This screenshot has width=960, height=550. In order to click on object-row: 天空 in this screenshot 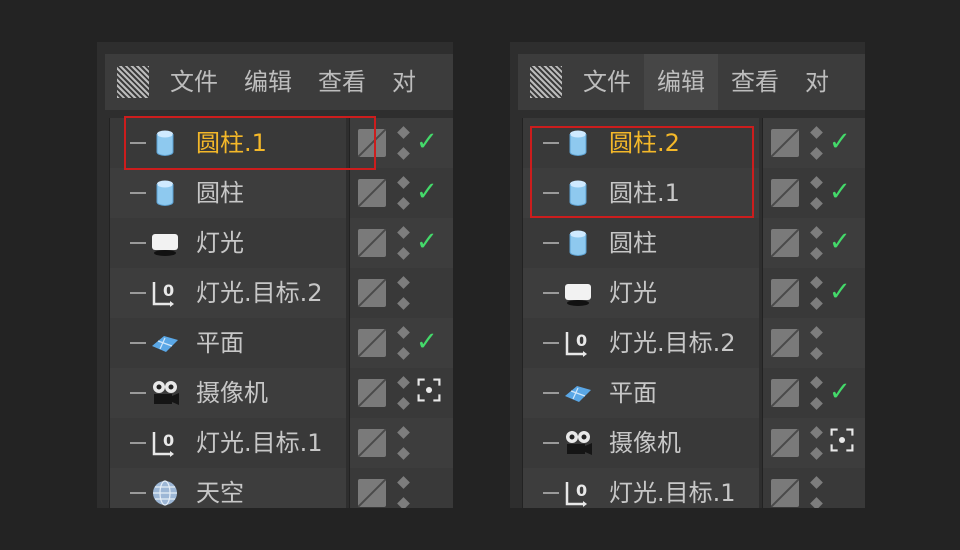, I will do `click(228, 488)`.